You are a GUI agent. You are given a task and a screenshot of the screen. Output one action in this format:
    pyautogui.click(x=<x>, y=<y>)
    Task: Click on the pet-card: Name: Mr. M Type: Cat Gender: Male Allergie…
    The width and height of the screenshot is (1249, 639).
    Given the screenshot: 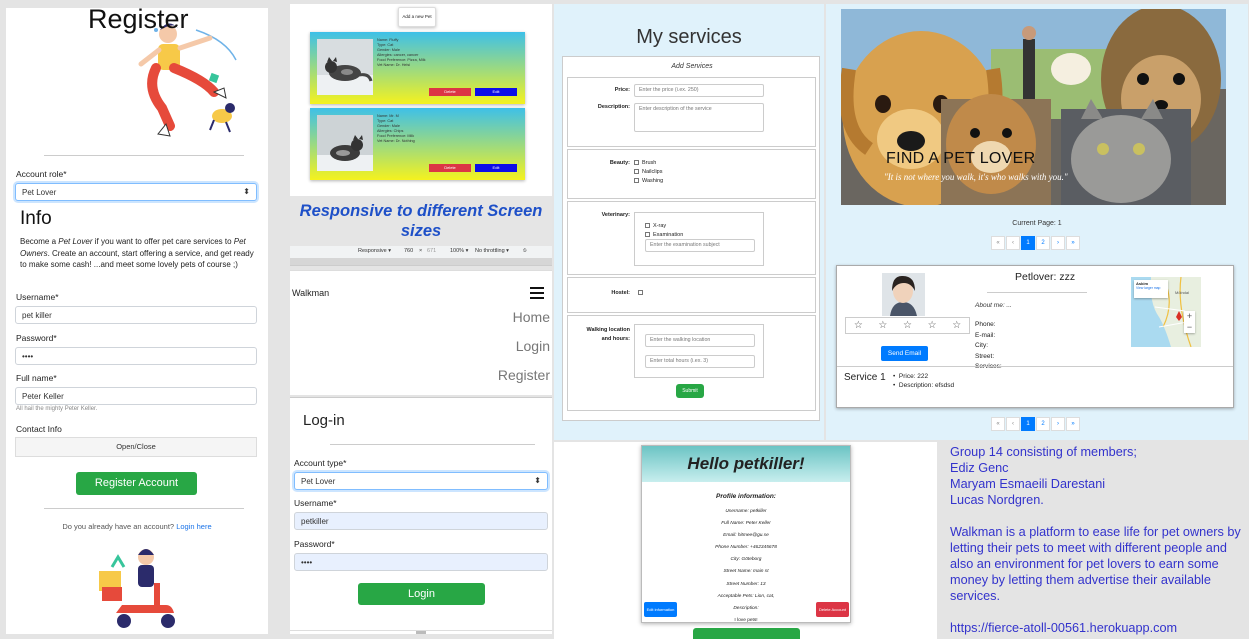 What is the action you would take?
    pyautogui.click(x=417, y=144)
    